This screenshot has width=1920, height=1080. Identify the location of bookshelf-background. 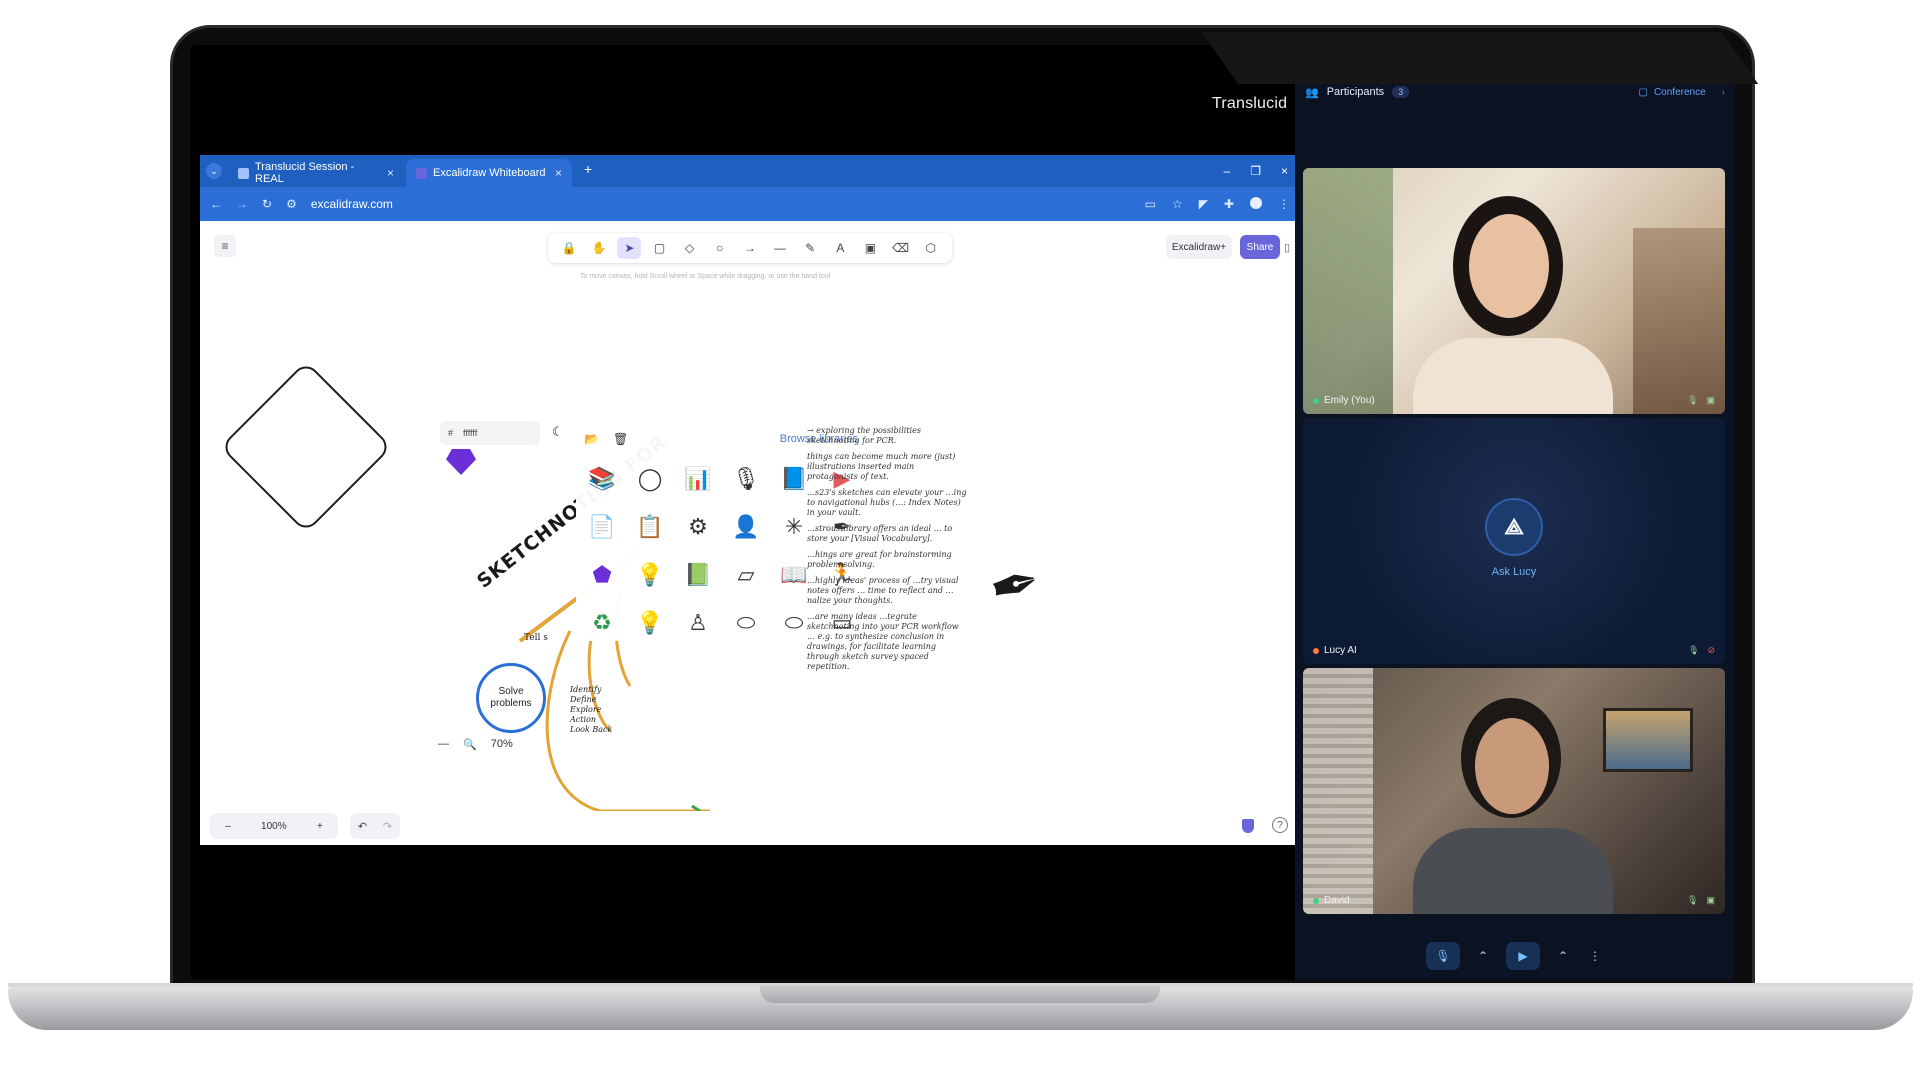
(1679, 321).